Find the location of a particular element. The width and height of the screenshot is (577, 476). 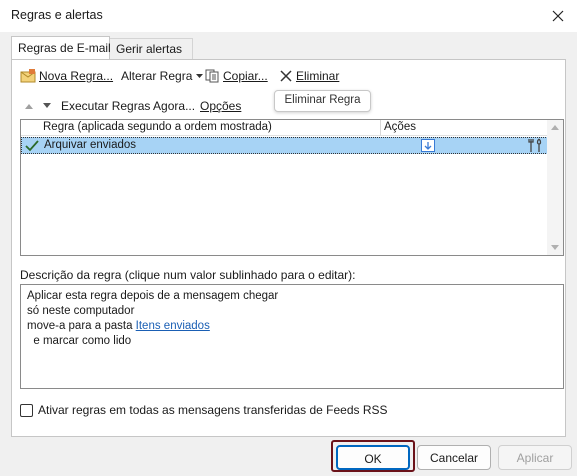

rule-enabled-checkbox is located at coordinates (32, 145).